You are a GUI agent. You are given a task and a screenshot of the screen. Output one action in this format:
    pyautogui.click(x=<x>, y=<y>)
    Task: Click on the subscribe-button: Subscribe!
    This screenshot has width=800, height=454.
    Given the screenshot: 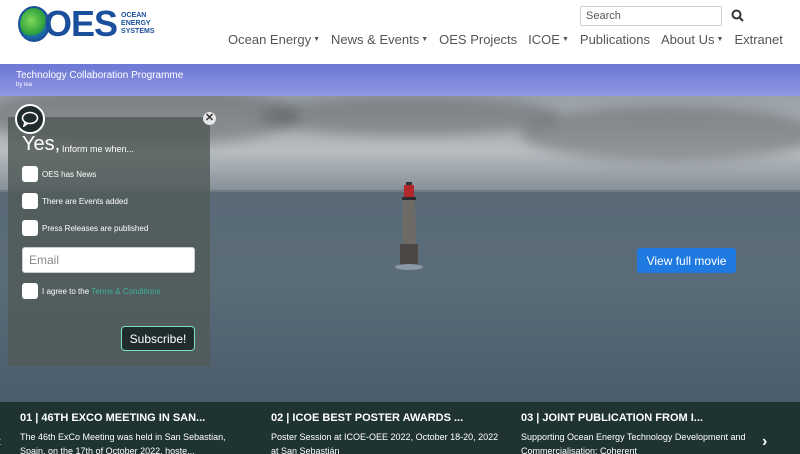 What is the action you would take?
    pyautogui.click(x=158, y=338)
    